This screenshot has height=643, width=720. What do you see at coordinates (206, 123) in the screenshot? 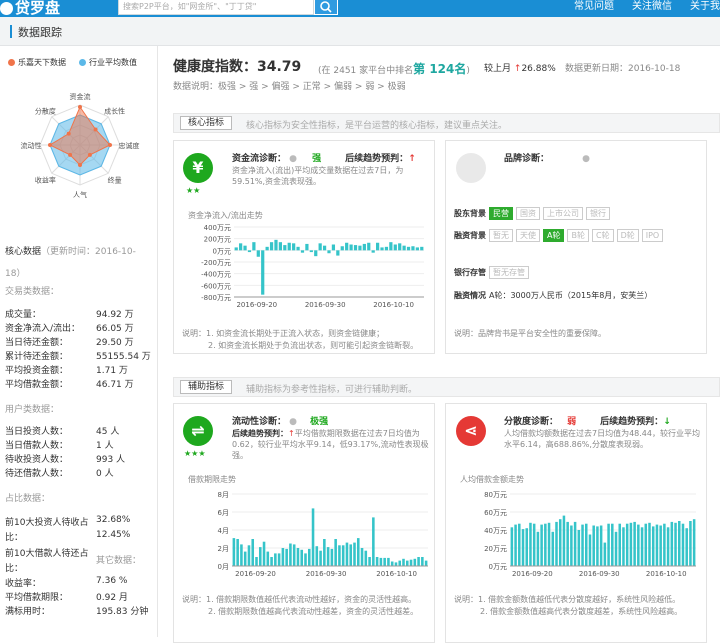
I see `tab-core-indicator: 核心指标` at bounding box center [206, 123].